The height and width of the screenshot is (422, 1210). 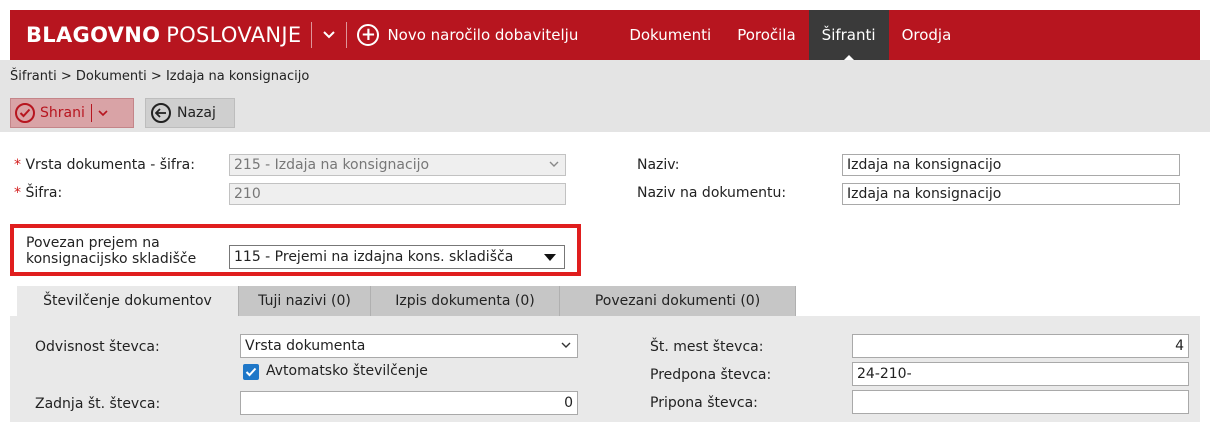 I want to click on suffix-label: Pripona števca:, so click(x=704, y=403).